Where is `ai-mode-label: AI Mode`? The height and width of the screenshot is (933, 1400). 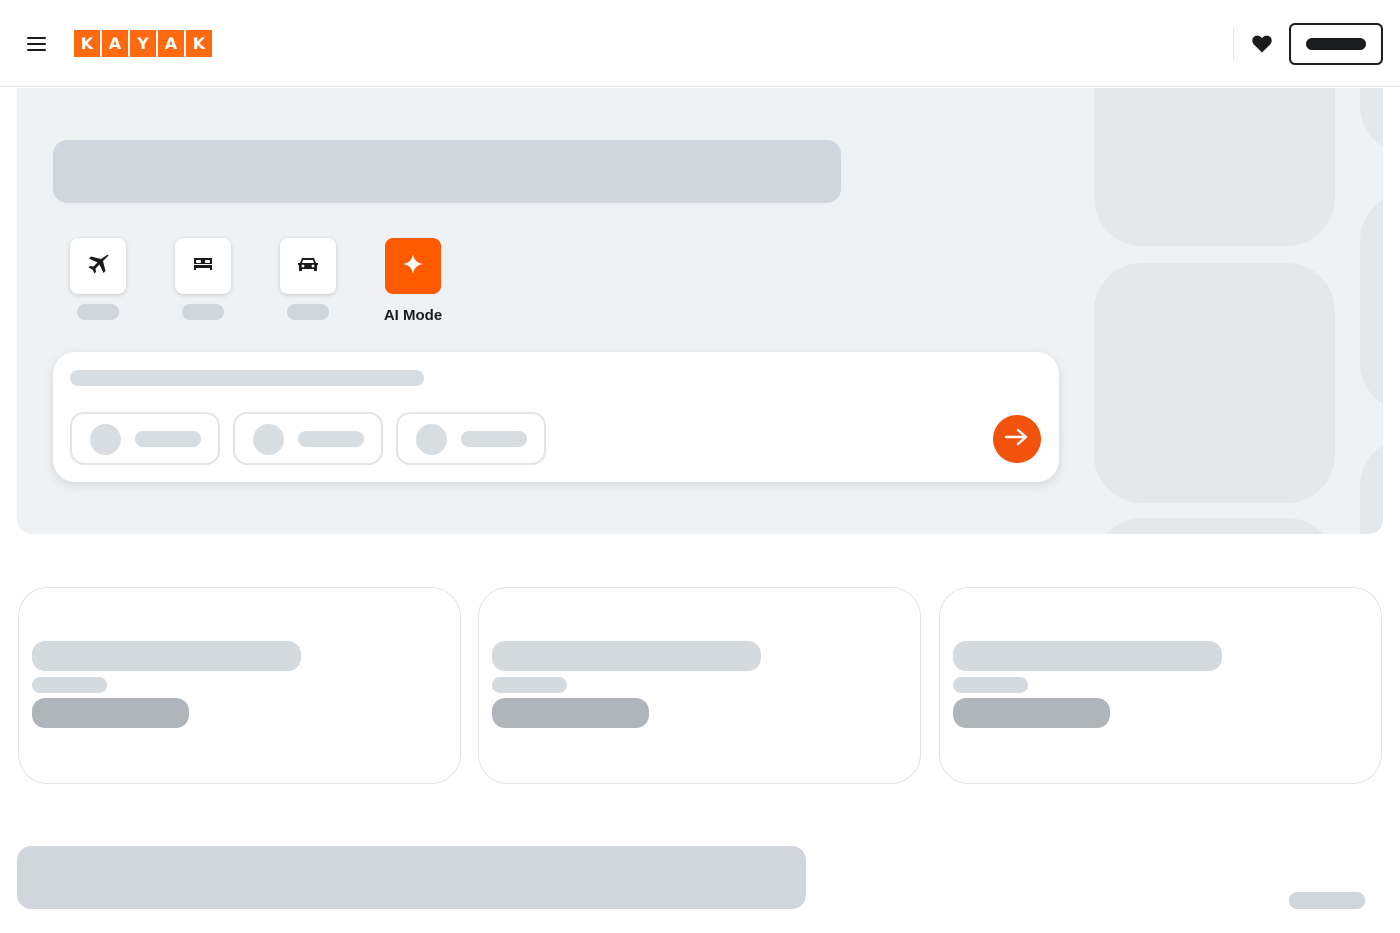 ai-mode-label: AI Mode is located at coordinates (413, 315).